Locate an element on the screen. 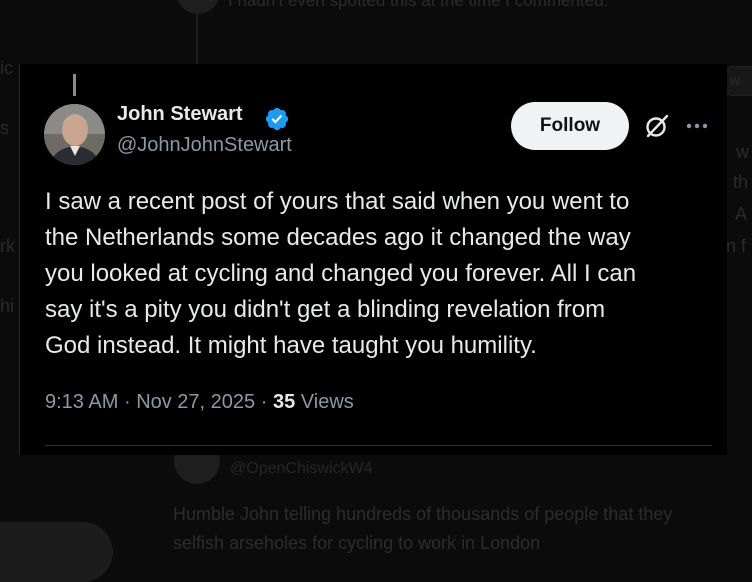 This screenshot has height=582, width=752. bg-left-fragment: ic is located at coordinates (6, 68).